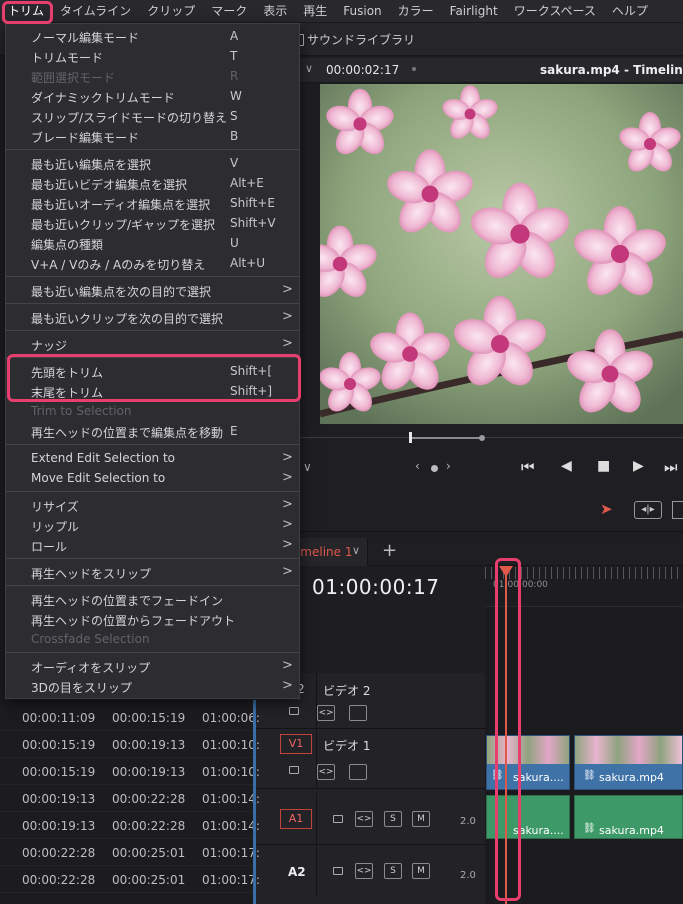 Image resolution: width=683 pixels, height=904 pixels. What do you see at coordinates (152, 56) in the screenshot?
I see `menu-item-trim-mode: トリムモード T` at bounding box center [152, 56].